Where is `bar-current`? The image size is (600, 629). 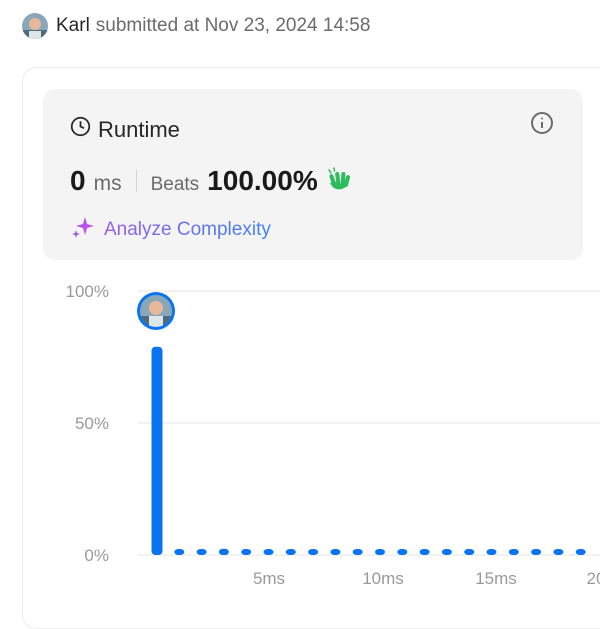 bar-current is located at coordinates (157, 450).